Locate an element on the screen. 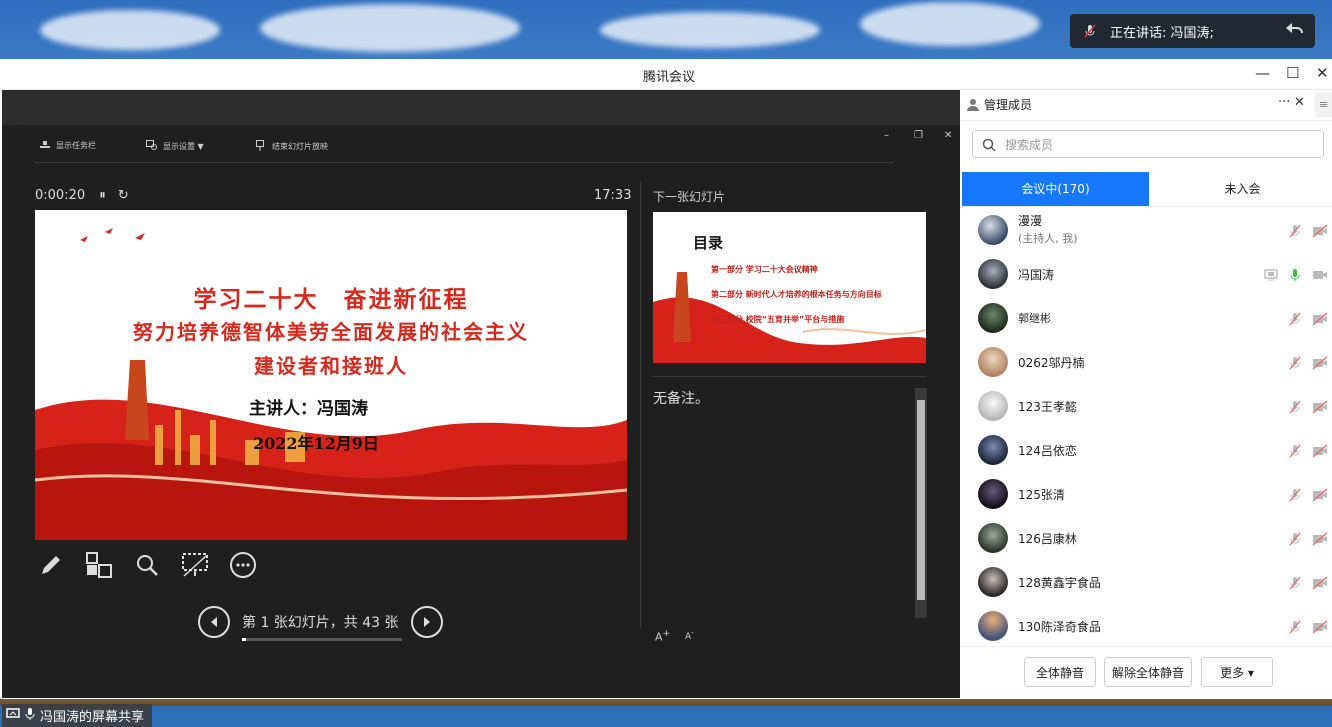 This screenshot has height=727, width=1332. member-tabs: 会议中(170) 未入会 is located at coordinates (1147, 189).